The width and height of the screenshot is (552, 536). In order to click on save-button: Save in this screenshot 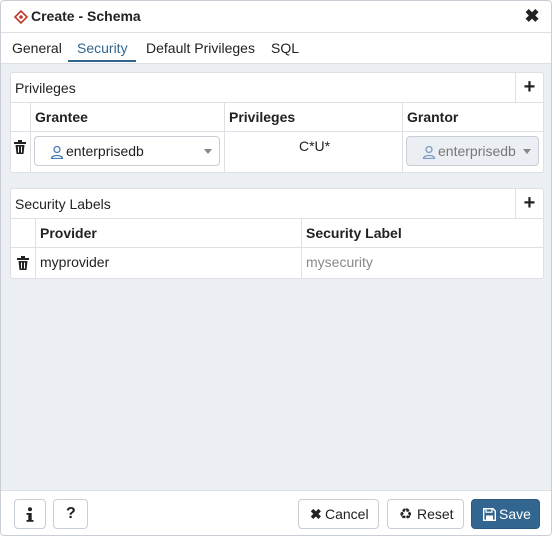, I will do `click(505, 514)`.